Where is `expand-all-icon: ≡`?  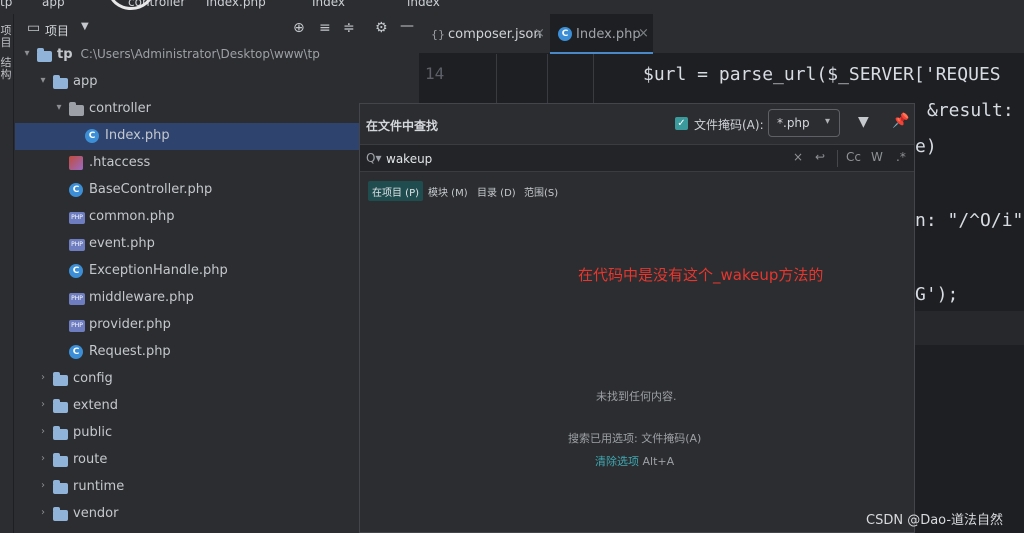 expand-all-icon: ≡ is located at coordinates (325, 28).